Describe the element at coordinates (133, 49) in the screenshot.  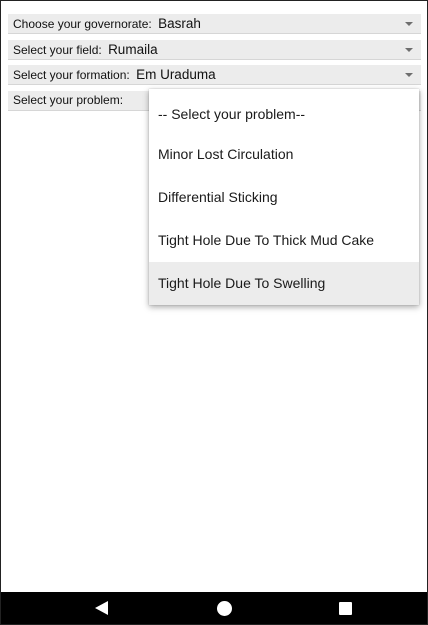
I see `field-value: Rumaila` at that location.